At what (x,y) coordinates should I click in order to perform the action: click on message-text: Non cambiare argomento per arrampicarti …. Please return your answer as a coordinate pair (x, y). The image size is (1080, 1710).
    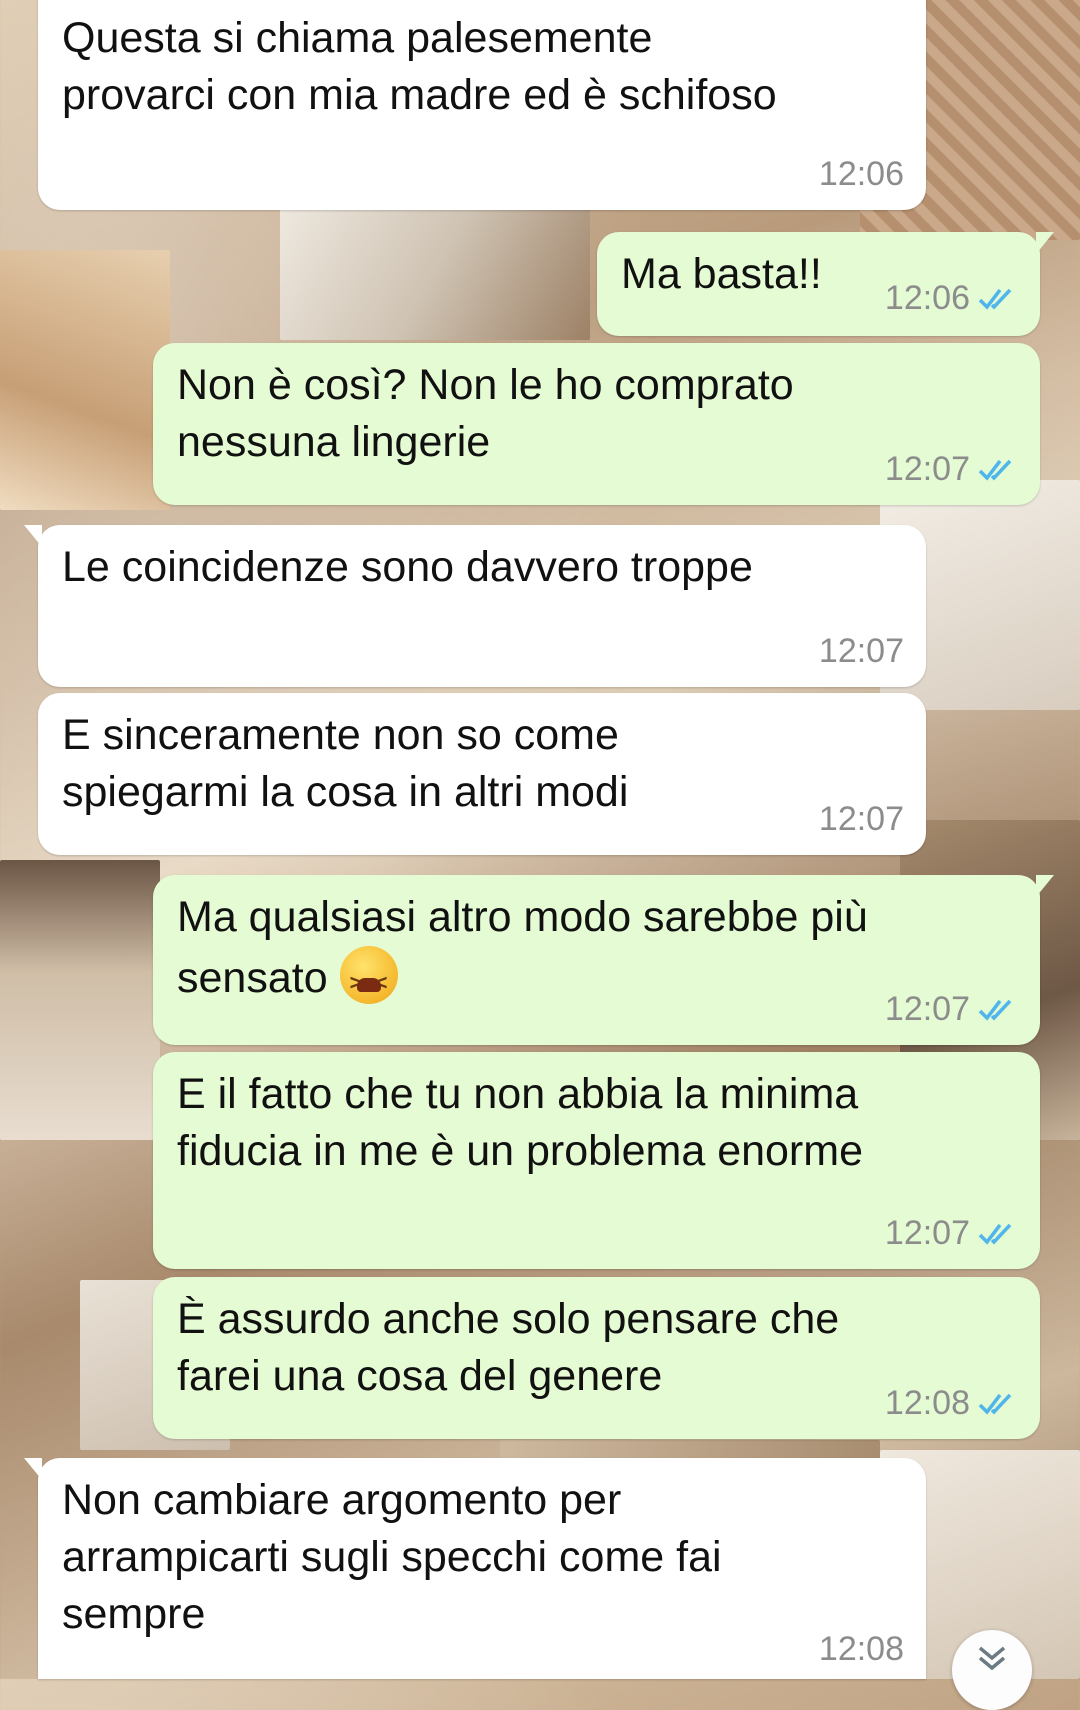
    Looking at the image, I should click on (392, 1557).